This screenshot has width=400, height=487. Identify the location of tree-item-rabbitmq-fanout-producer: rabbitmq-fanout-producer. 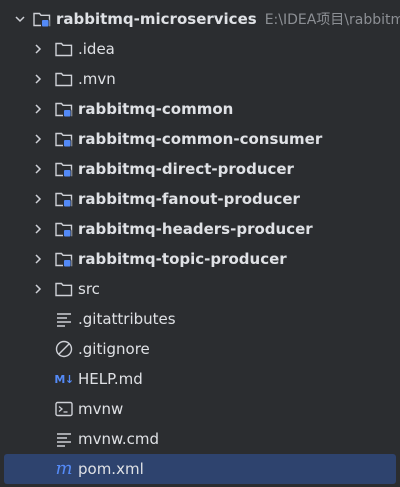
(200, 199).